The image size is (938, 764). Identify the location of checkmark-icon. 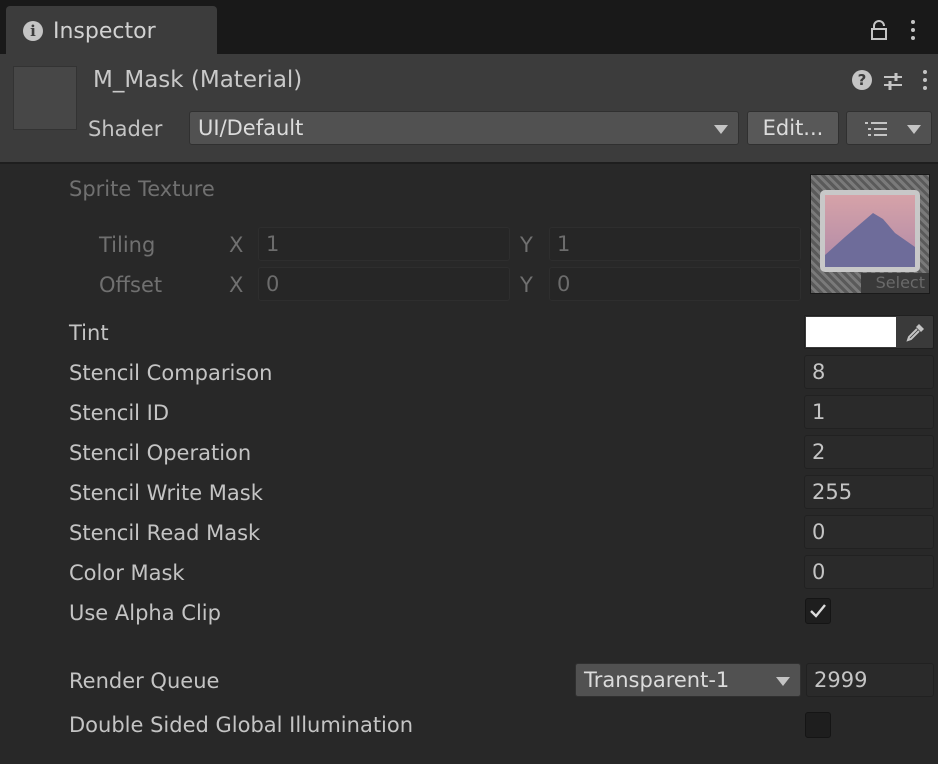
(818, 611).